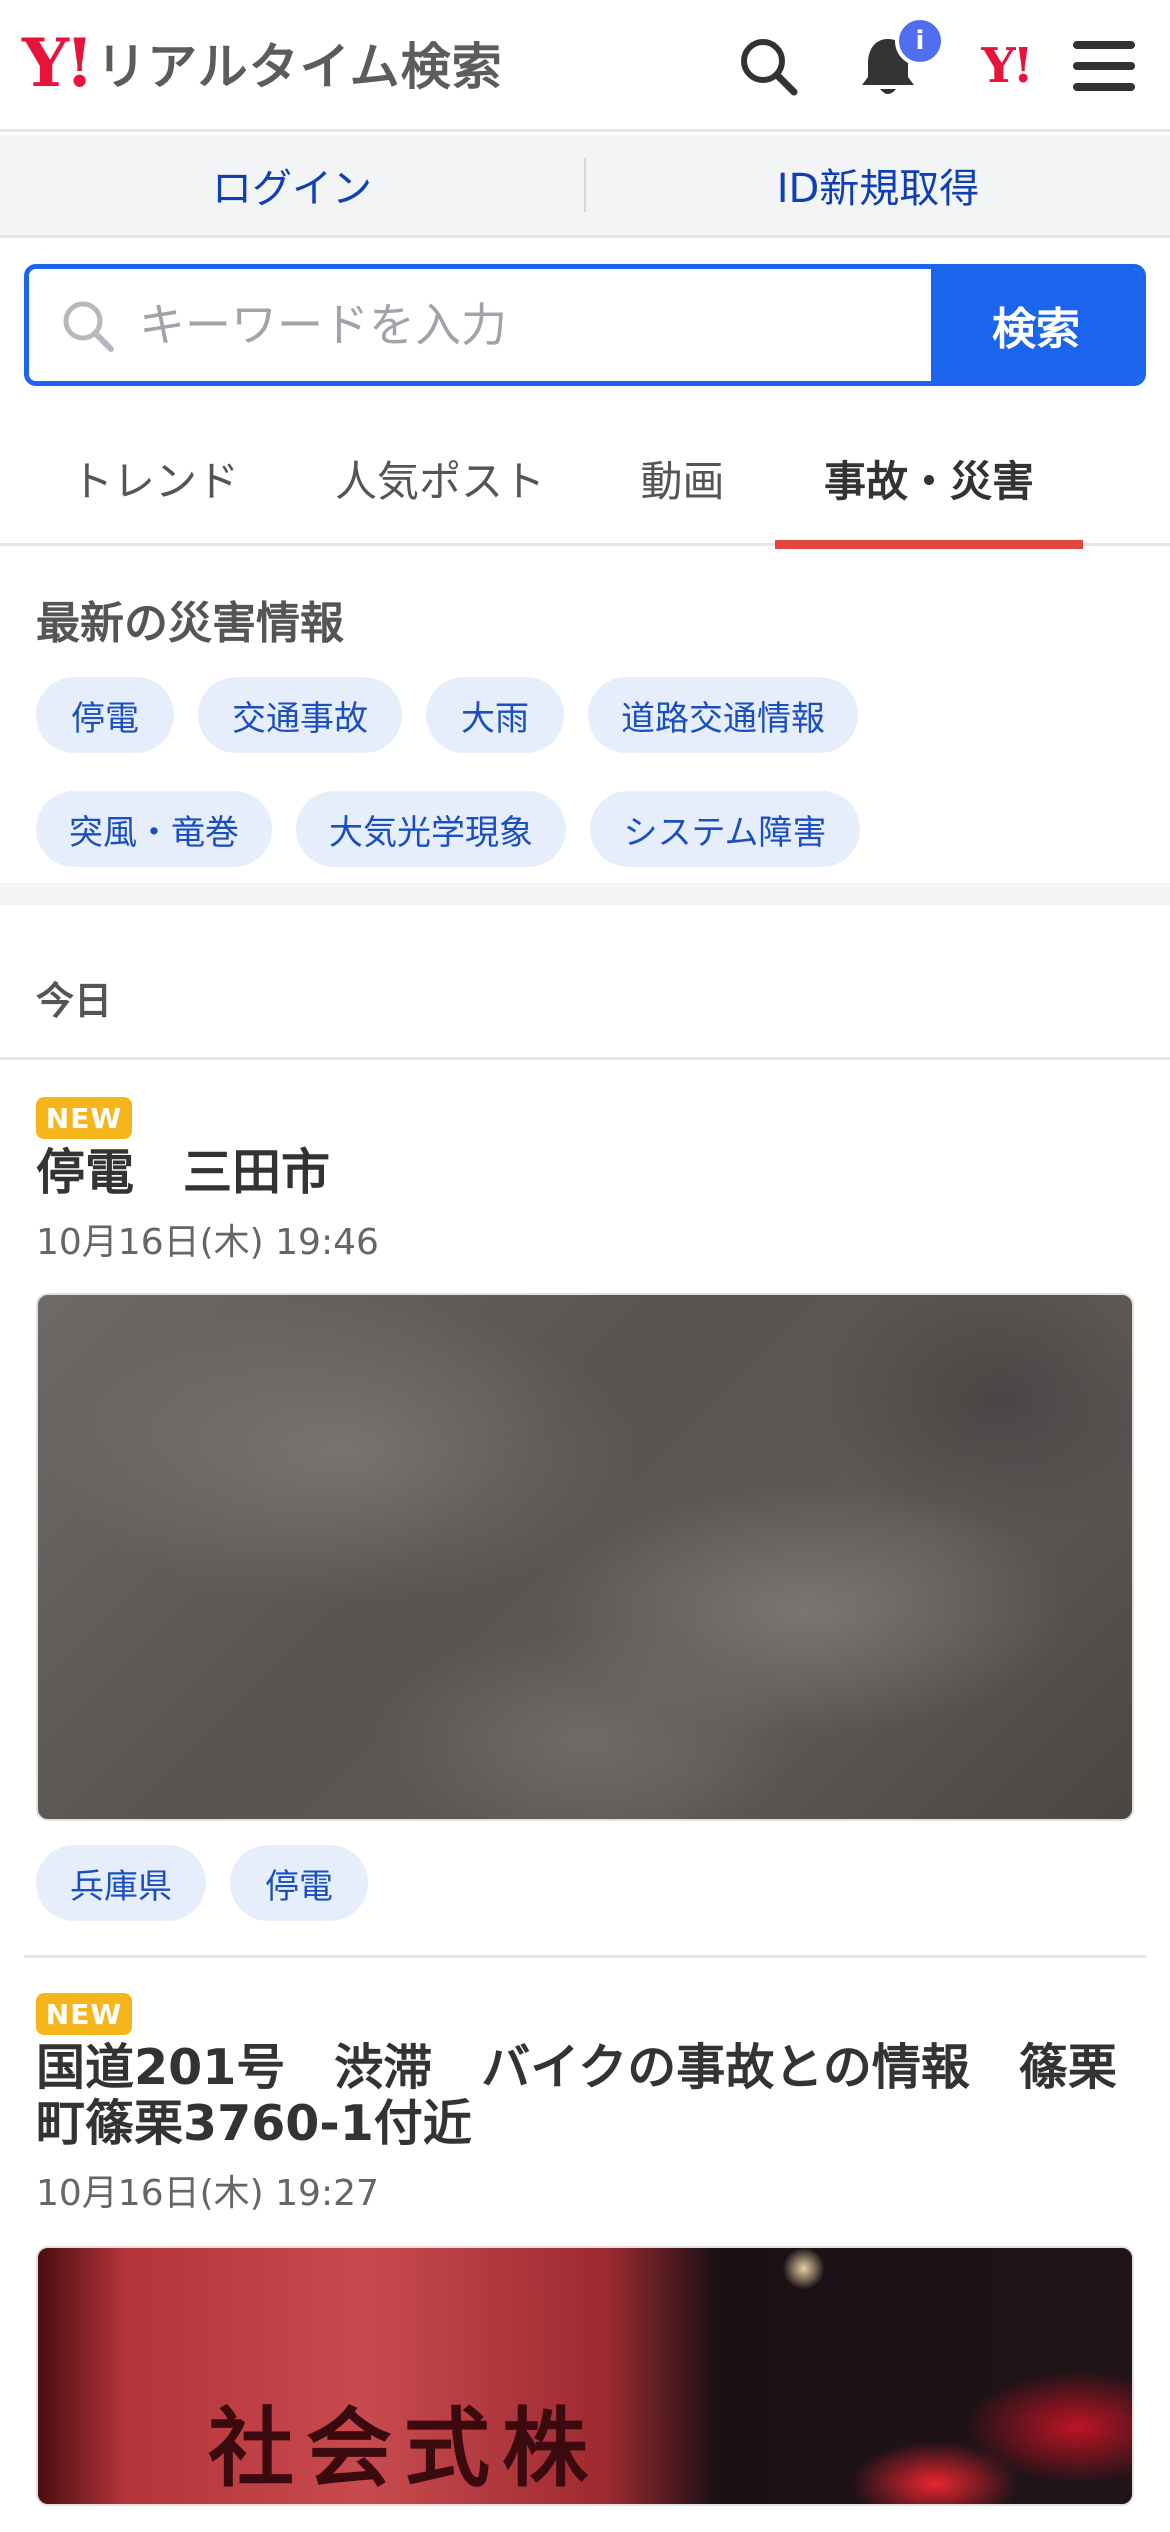  What do you see at coordinates (300, 715) in the screenshot?
I see `chip-traffic-accident: 交通事故` at bounding box center [300, 715].